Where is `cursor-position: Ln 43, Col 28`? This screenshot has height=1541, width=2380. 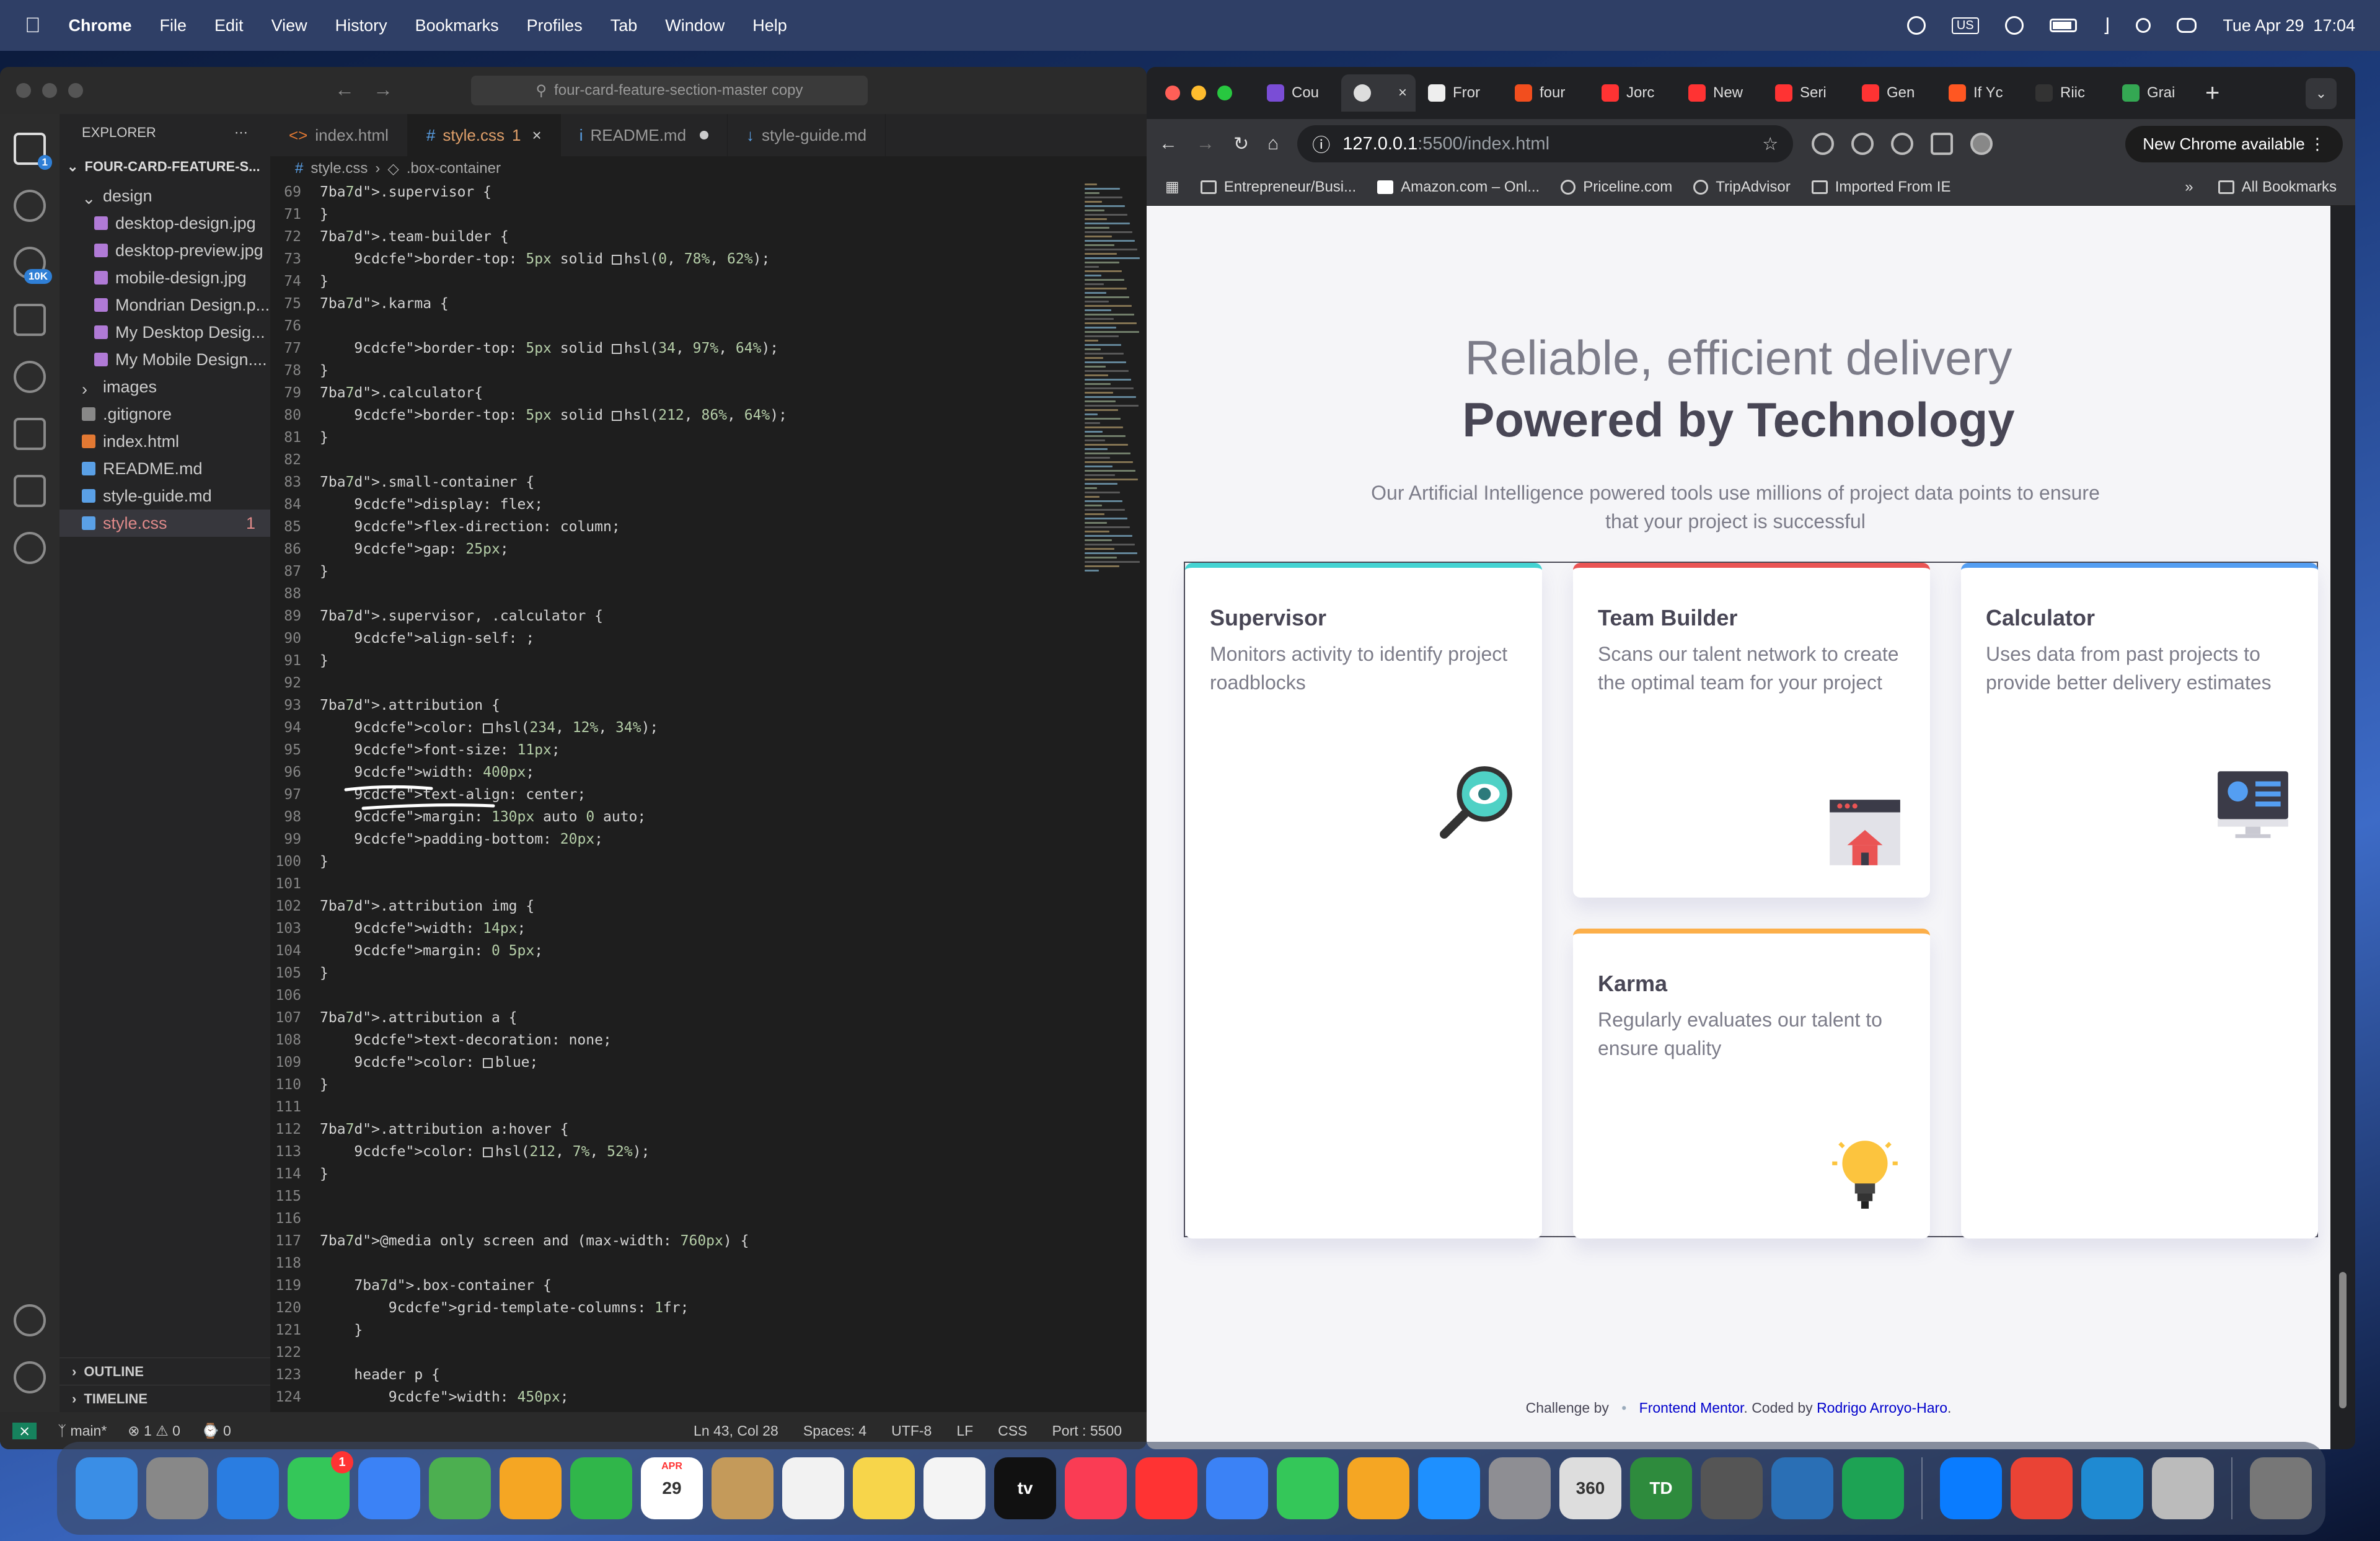 cursor-position: Ln 43, Col 28 is located at coordinates (736, 1431).